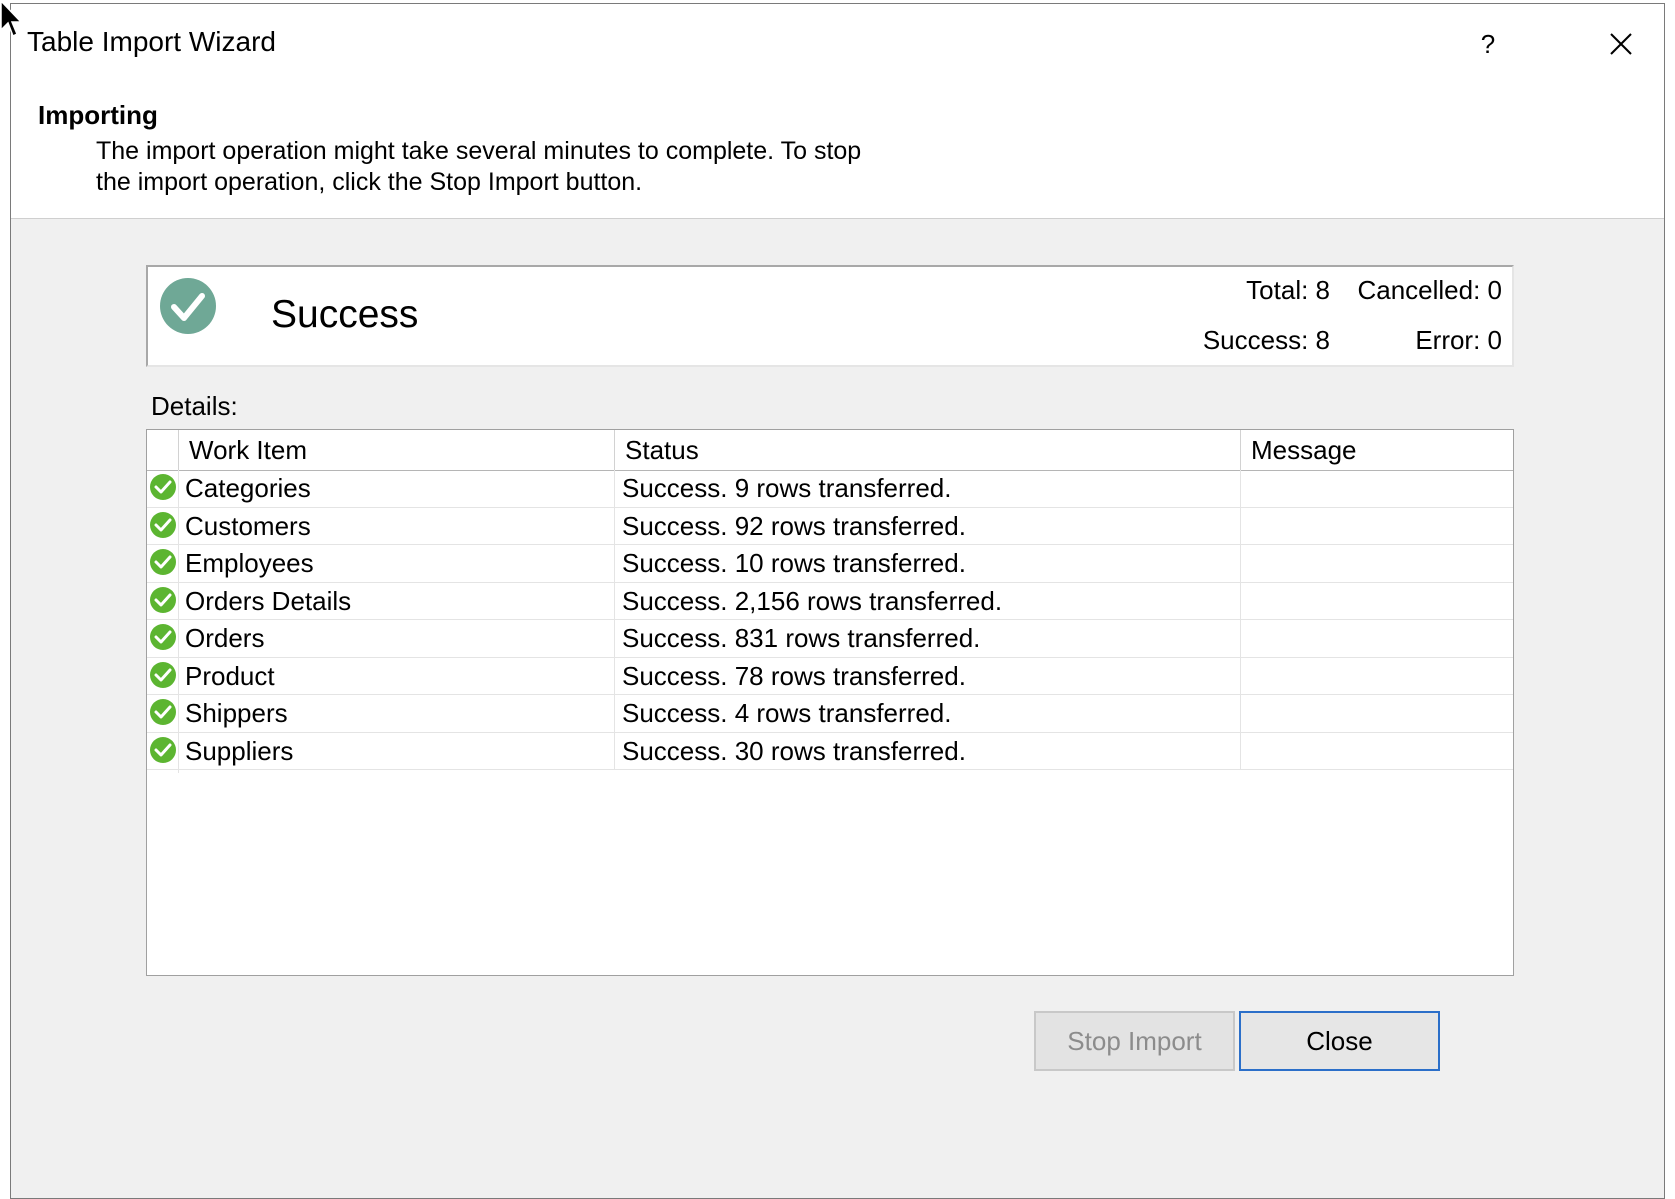 The height and width of the screenshot is (1199, 1675). What do you see at coordinates (397, 526) in the screenshot?
I see `work-item-cell: Customers` at bounding box center [397, 526].